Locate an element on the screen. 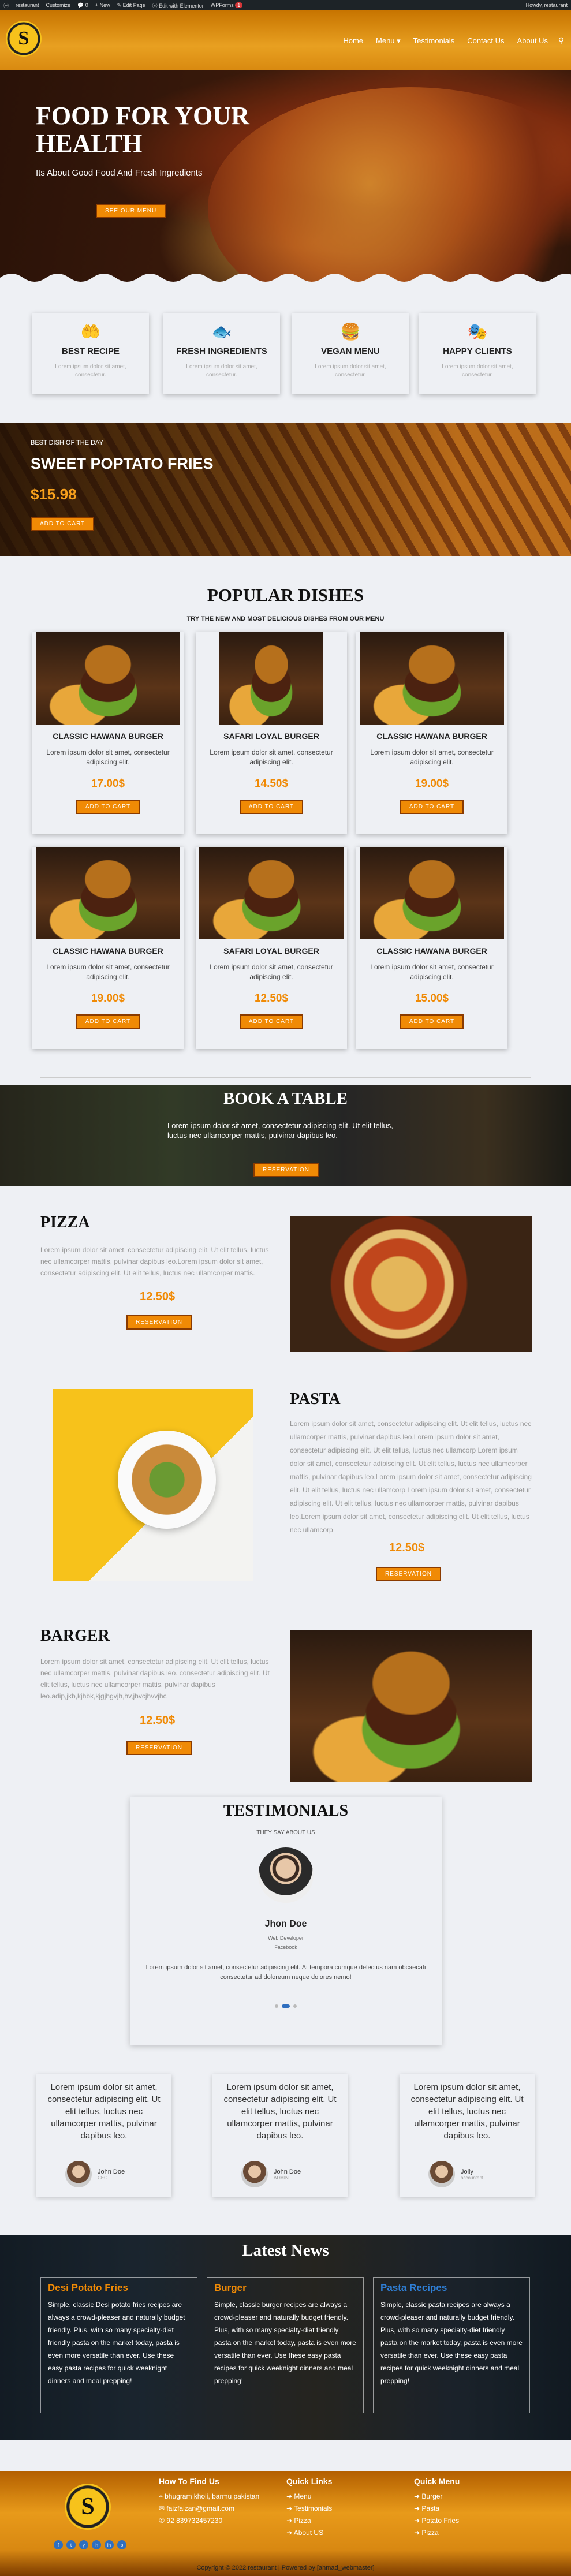  admin-howdy-link: Howdy, restaurant is located at coordinates (547, 5).